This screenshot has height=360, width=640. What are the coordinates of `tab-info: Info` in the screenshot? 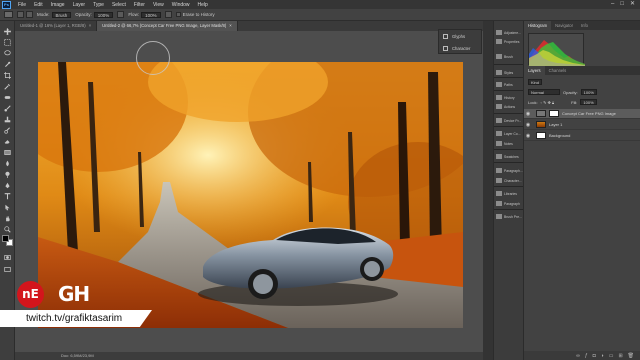 It's located at (584, 25).